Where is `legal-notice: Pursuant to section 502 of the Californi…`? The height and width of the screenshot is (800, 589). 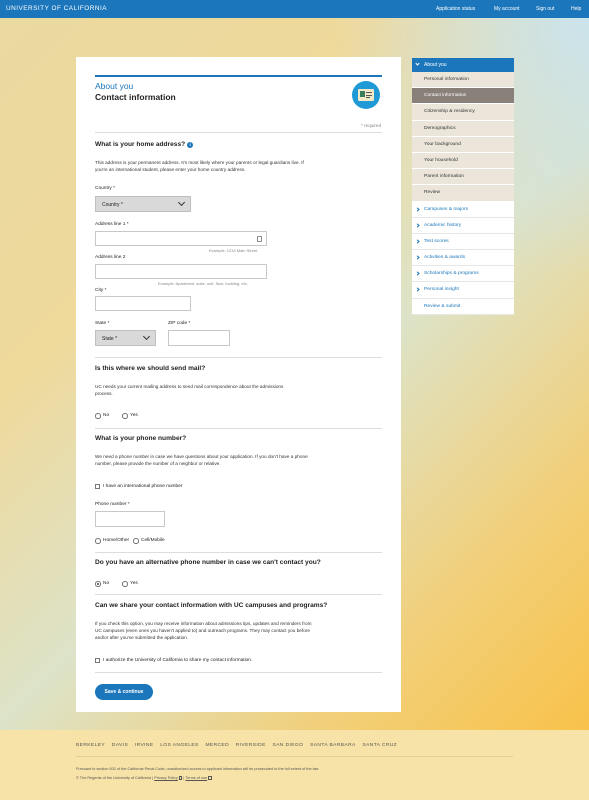 legal-notice: Pursuant to section 502 of the Californi… is located at coordinates (198, 769).